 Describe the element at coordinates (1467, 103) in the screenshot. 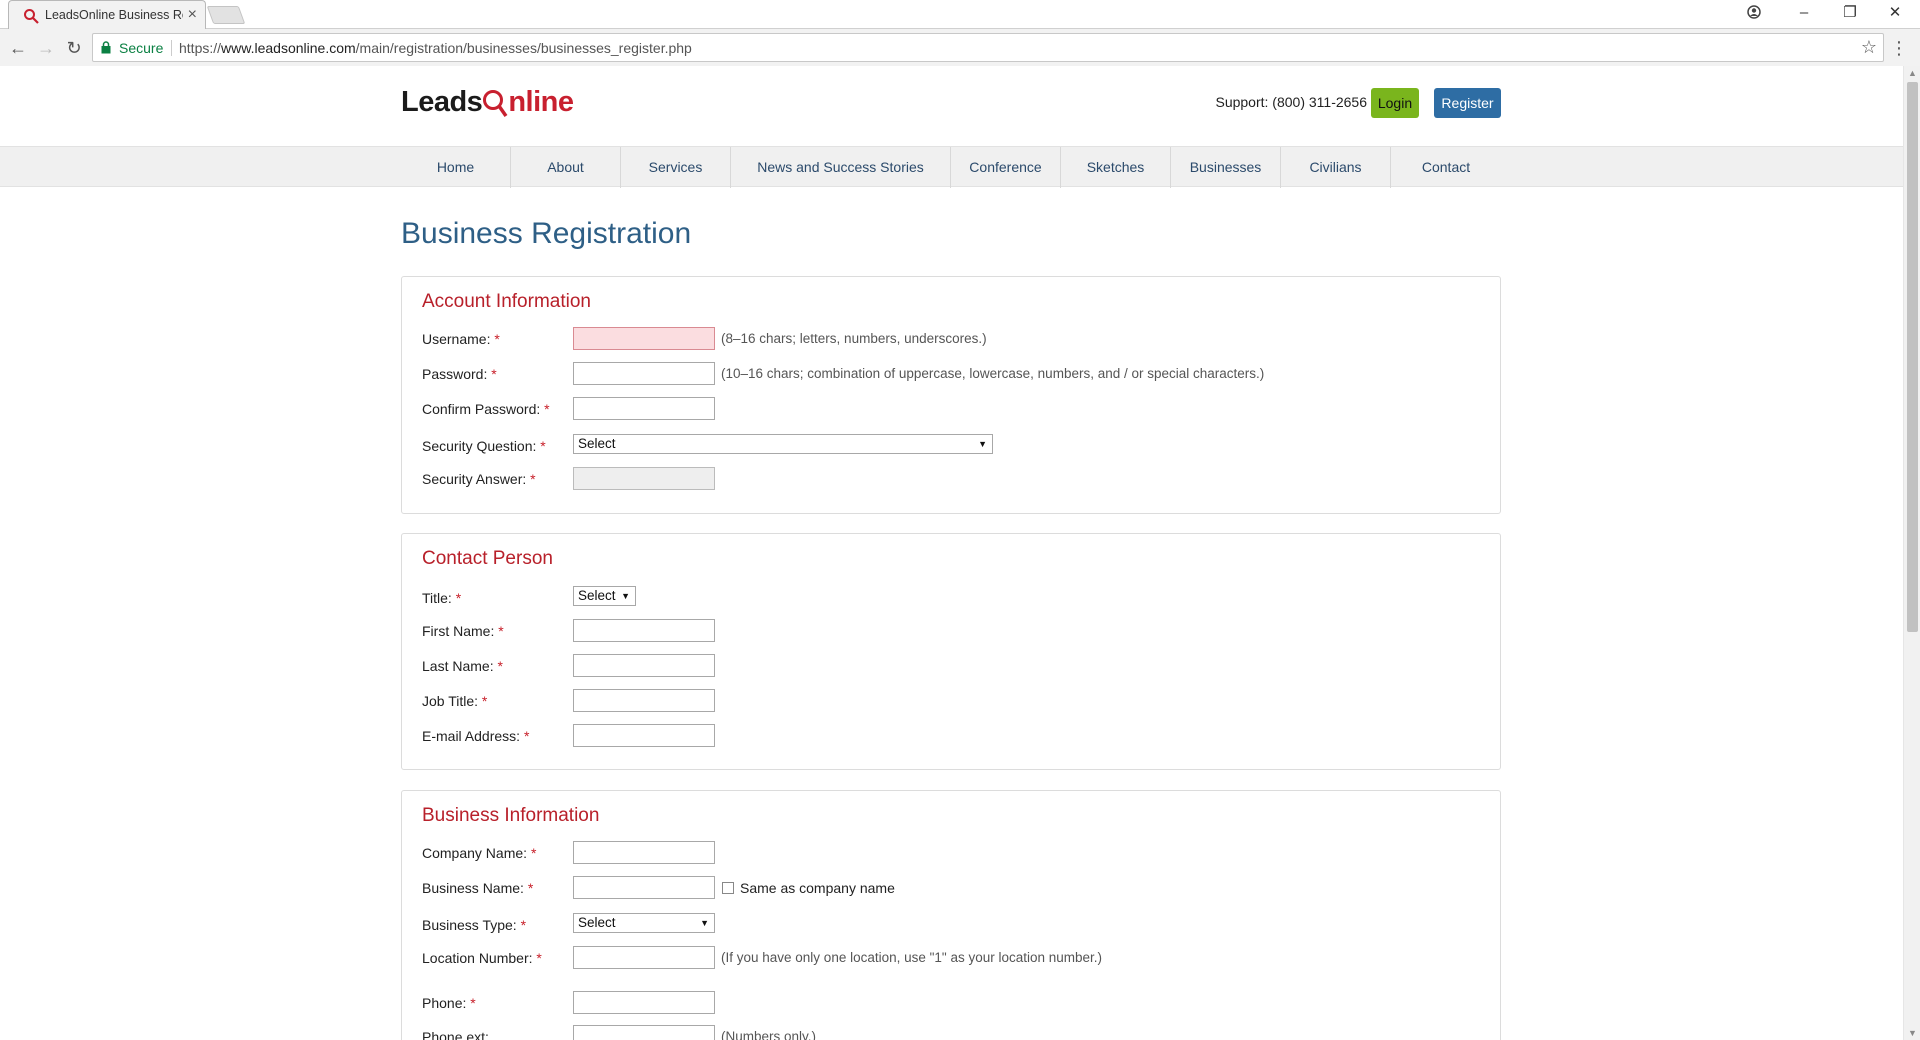

I see `register-button: Register` at that location.